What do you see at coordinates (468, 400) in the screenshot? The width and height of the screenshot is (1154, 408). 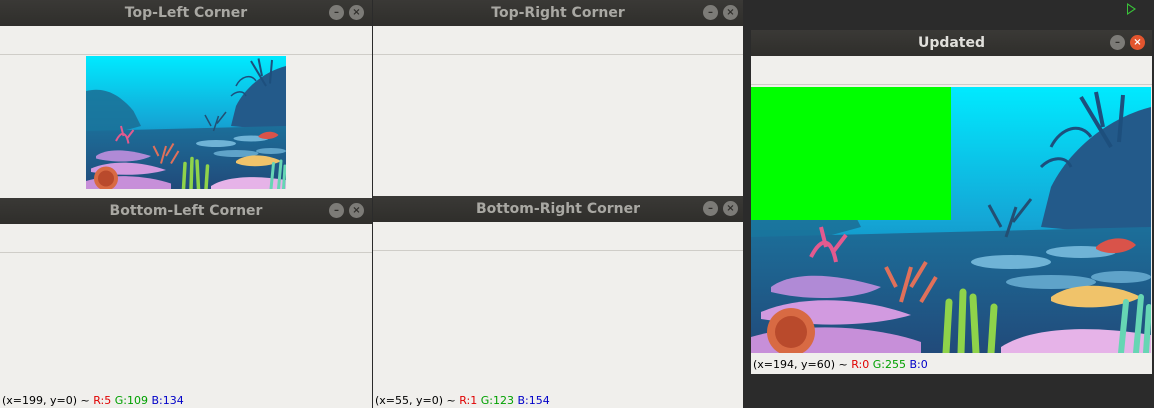 I see `red-value: R:1` at bounding box center [468, 400].